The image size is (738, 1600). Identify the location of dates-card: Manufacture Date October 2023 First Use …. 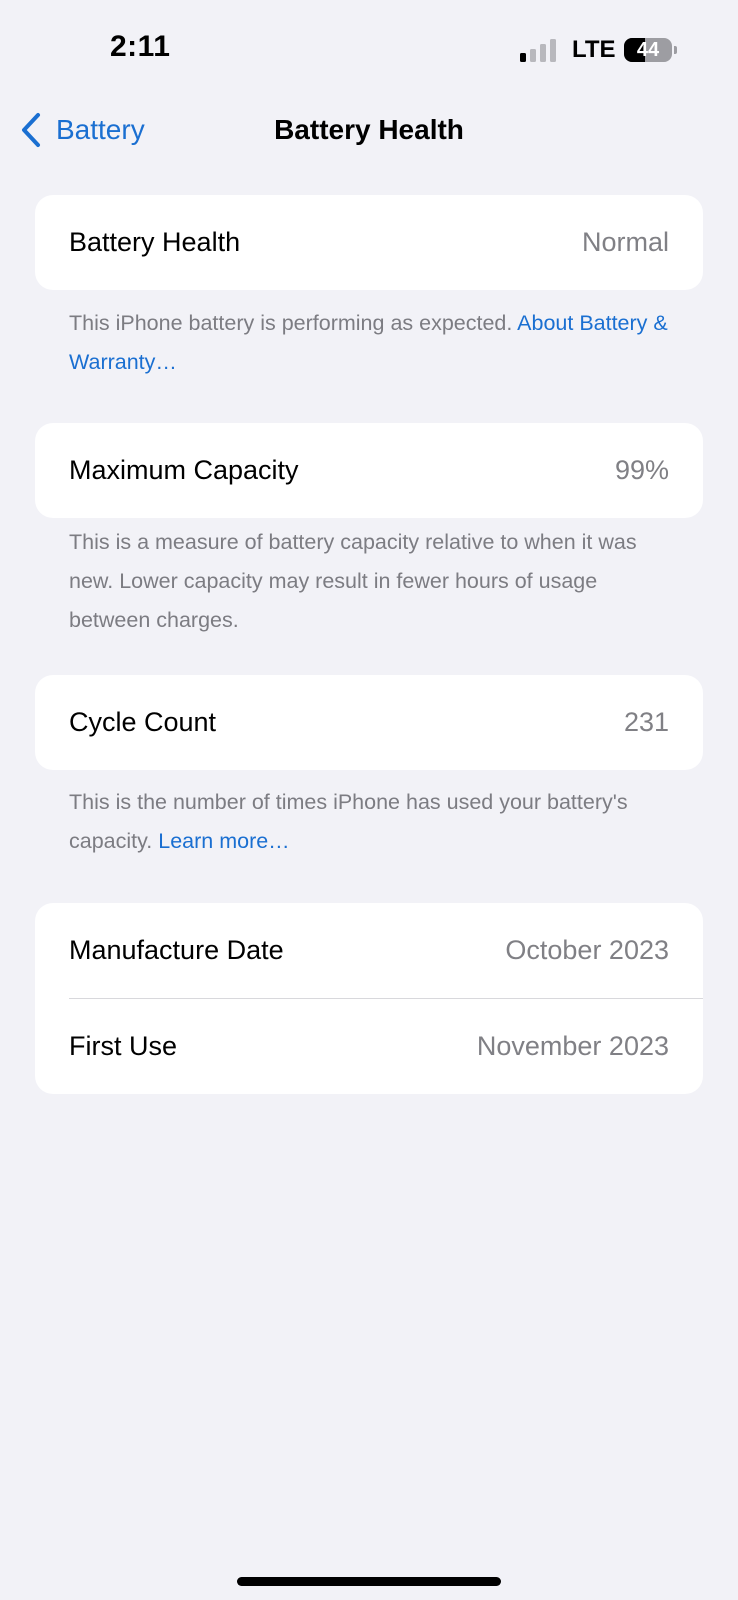
(369, 998).